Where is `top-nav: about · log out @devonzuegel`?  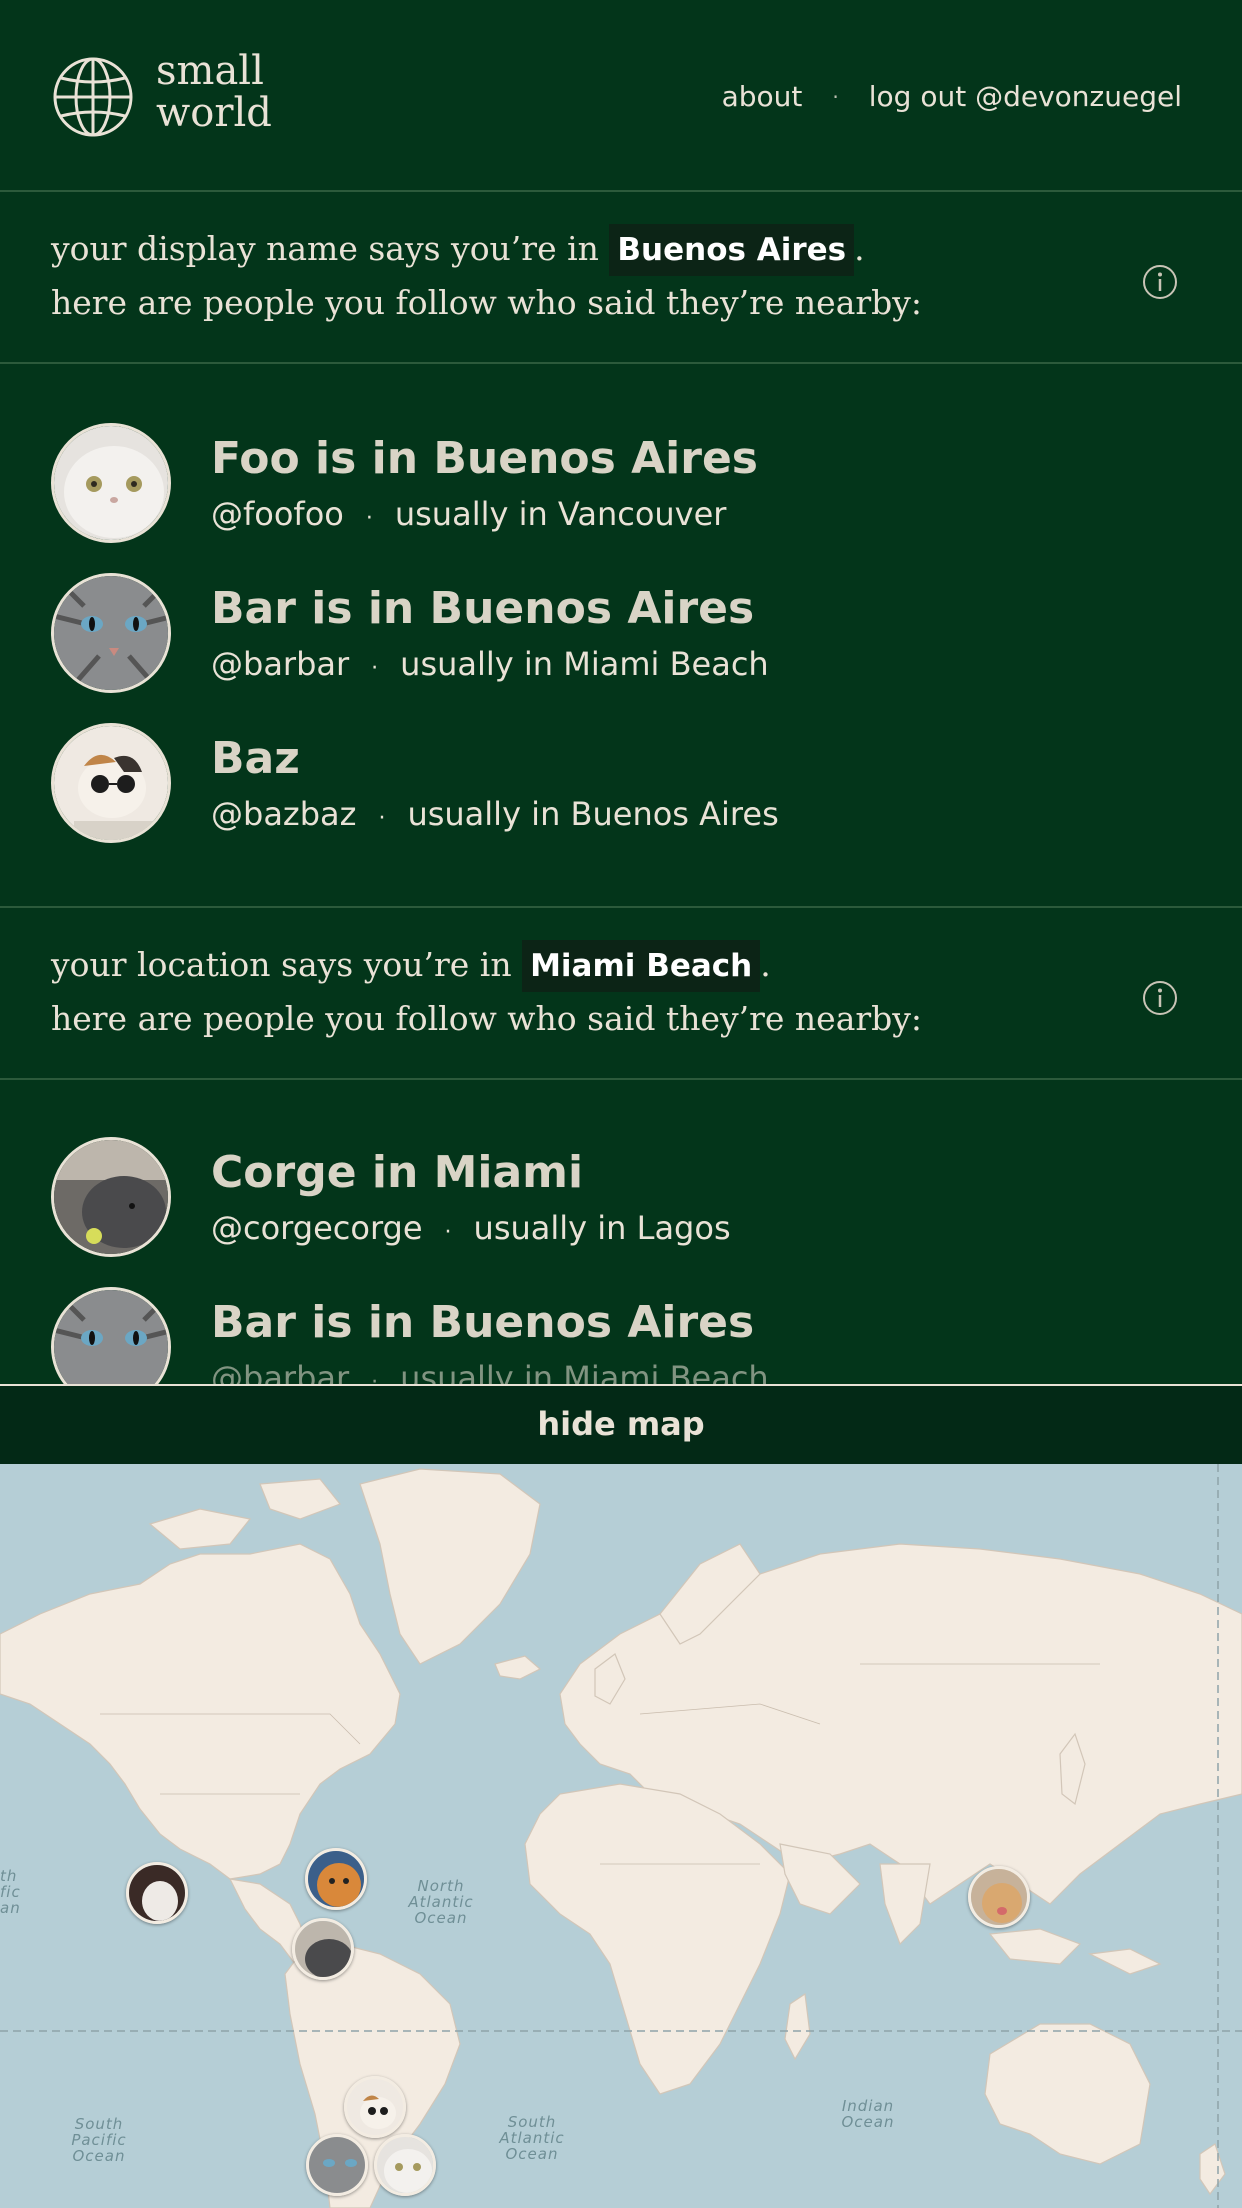 top-nav: about · log out @devonzuegel is located at coordinates (952, 96).